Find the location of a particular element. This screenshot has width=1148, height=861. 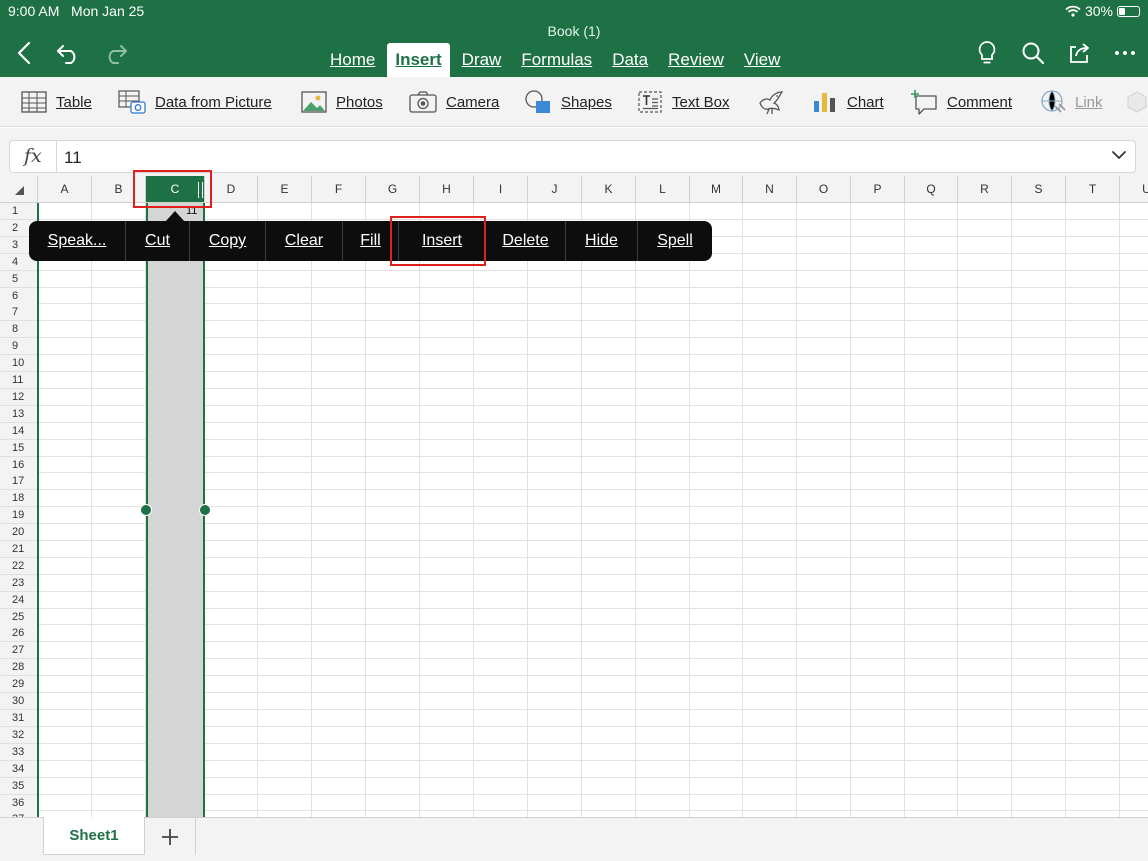

tell-me-button is located at coordinates (987, 53).